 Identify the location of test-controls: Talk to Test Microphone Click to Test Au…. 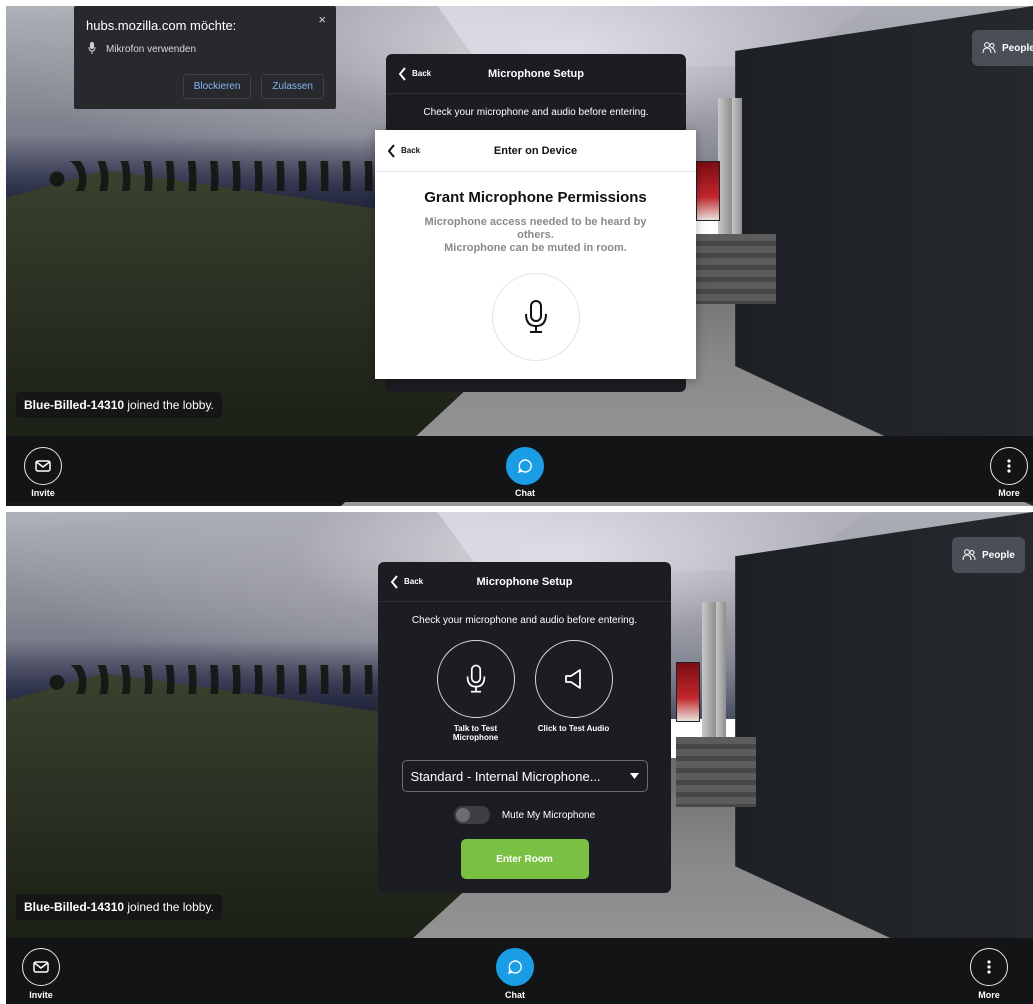
(524, 691).